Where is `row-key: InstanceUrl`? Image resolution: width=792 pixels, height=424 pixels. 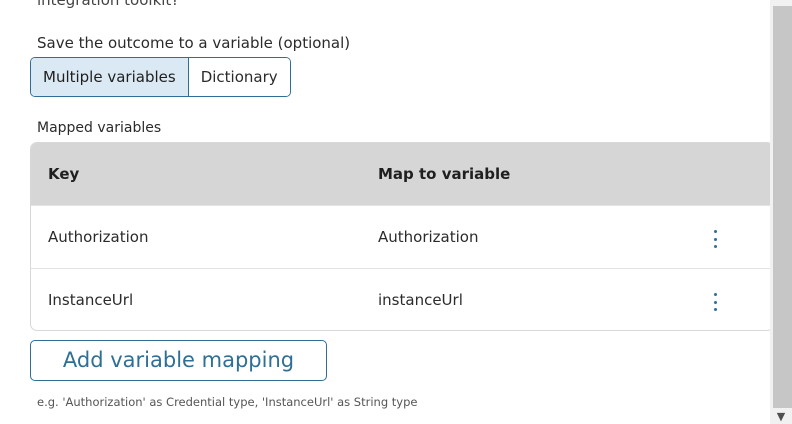 row-key: InstanceUrl is located at coordinates (91, 300).